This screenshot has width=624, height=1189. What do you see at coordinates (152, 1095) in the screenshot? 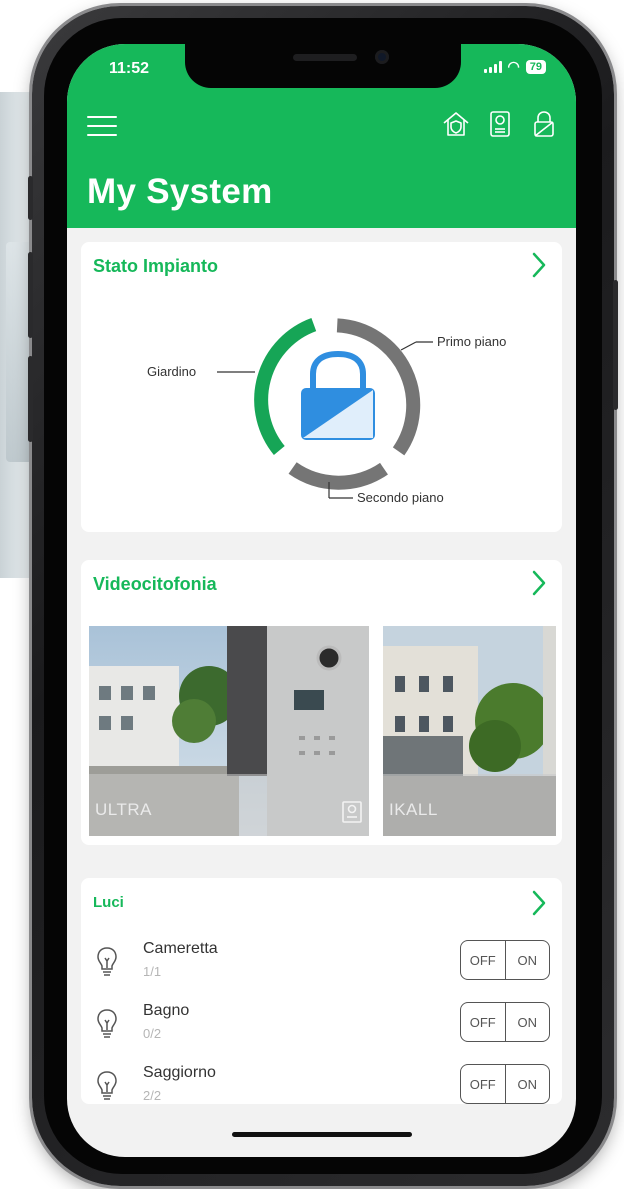
I see `light-room-count: 2/2` at bounding box center [152, 1095].